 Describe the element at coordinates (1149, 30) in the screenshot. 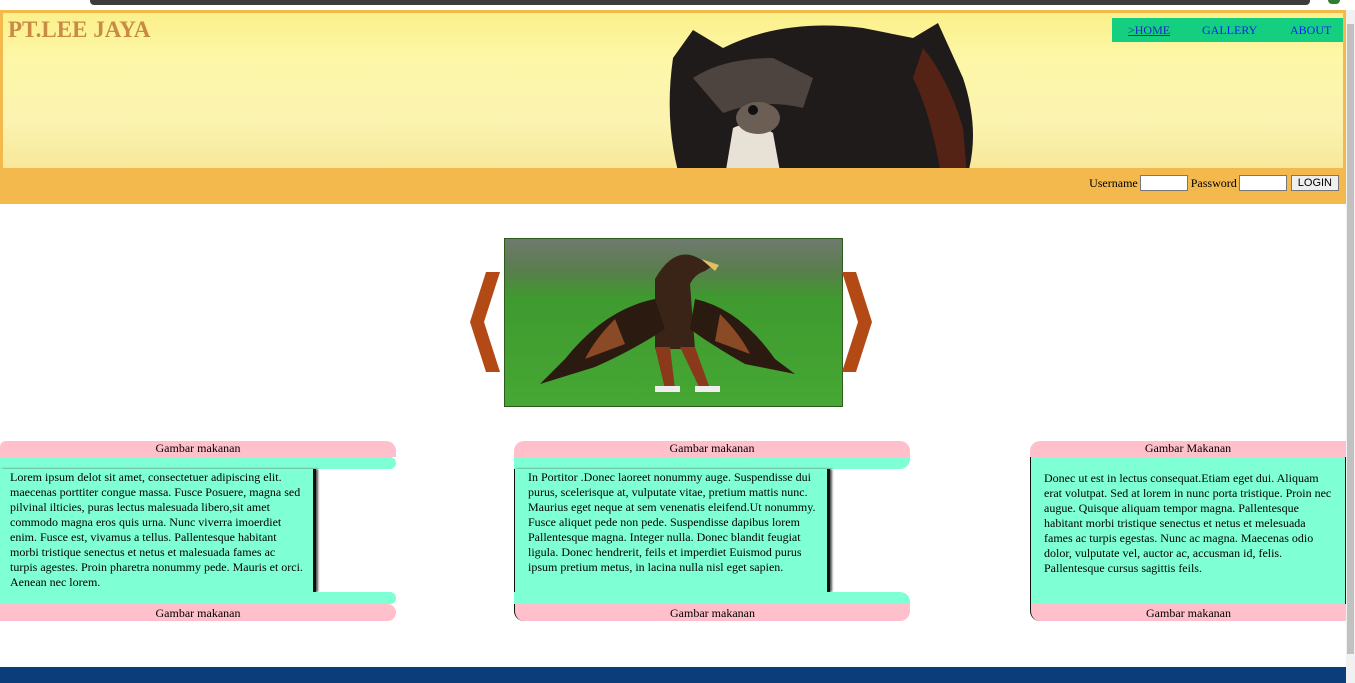

I see `nav-home-link: >HOME` at that location.